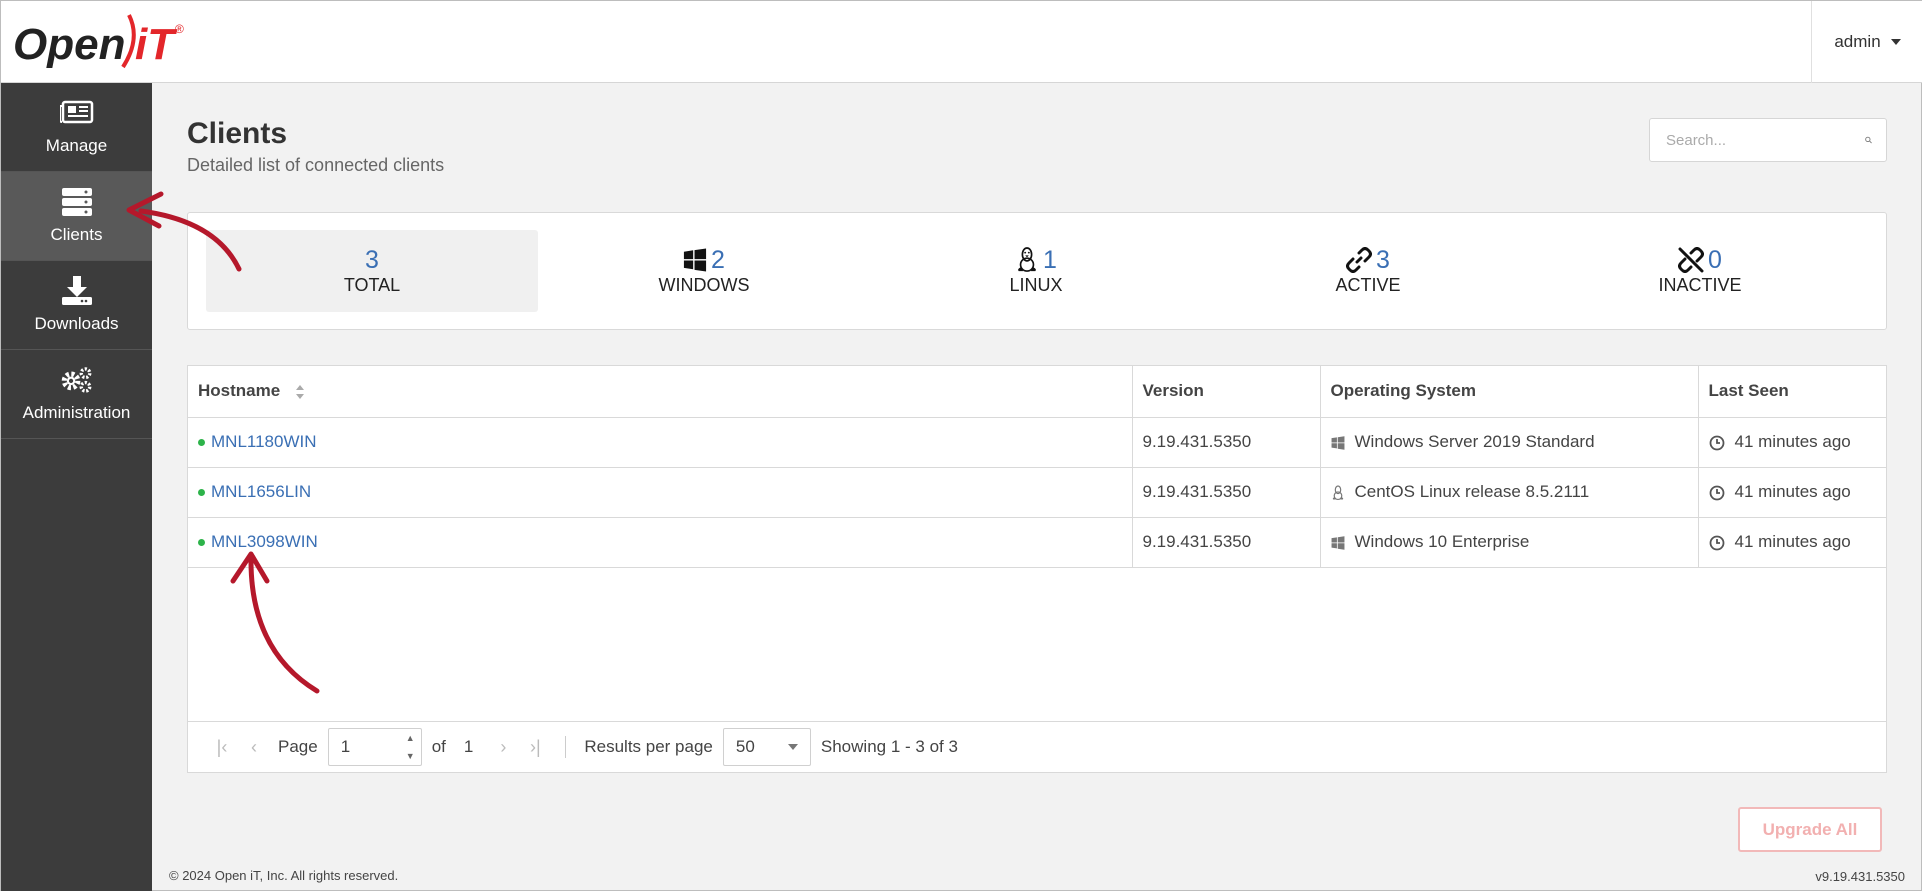 This screenshot has height=891, width=1922. I want to click on stat-total: 3 TOTAL, so click(372, 271).